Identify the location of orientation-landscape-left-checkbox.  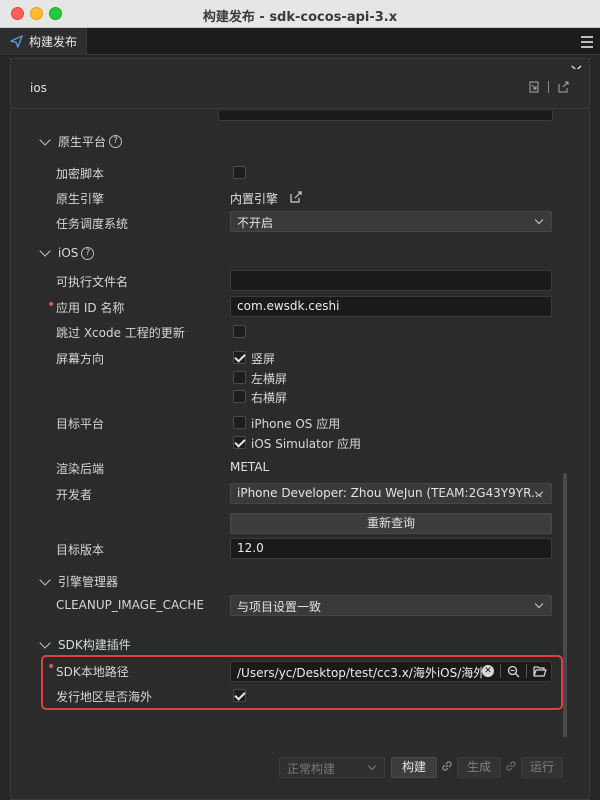
(239, 377).